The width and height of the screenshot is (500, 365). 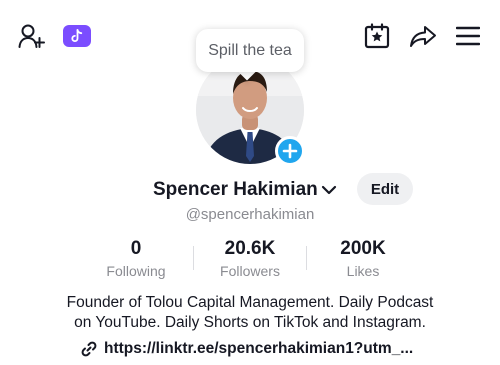 I want to click on profile-name: Spencer Hakimian, so click(x=235, y=189).